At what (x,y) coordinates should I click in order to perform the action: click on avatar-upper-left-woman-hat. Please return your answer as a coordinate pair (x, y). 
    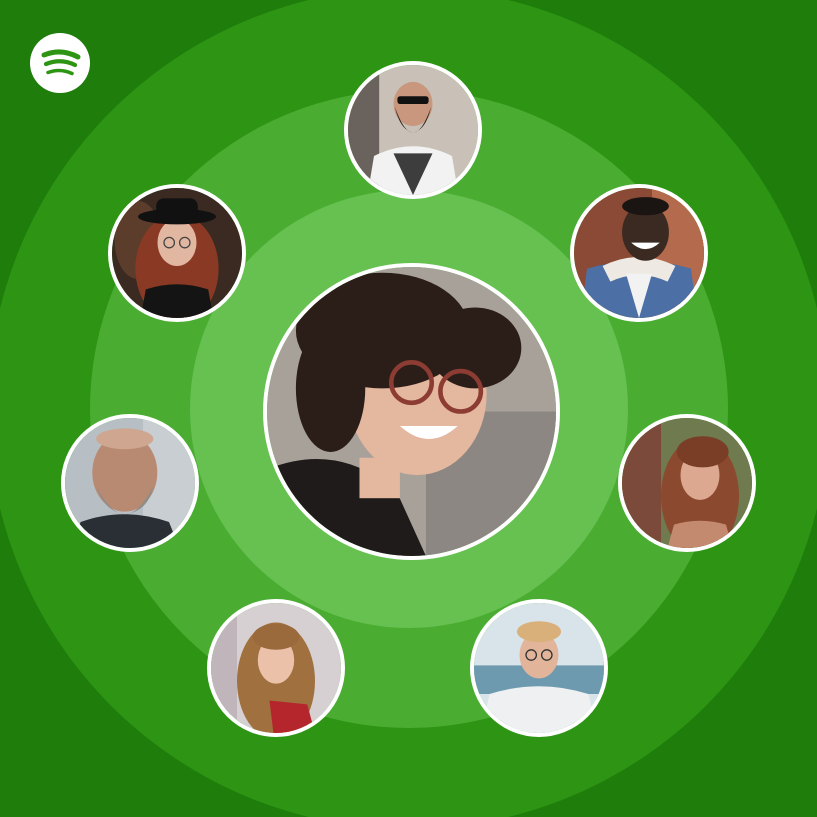
    Looking at the image, I should click on (177, 253).